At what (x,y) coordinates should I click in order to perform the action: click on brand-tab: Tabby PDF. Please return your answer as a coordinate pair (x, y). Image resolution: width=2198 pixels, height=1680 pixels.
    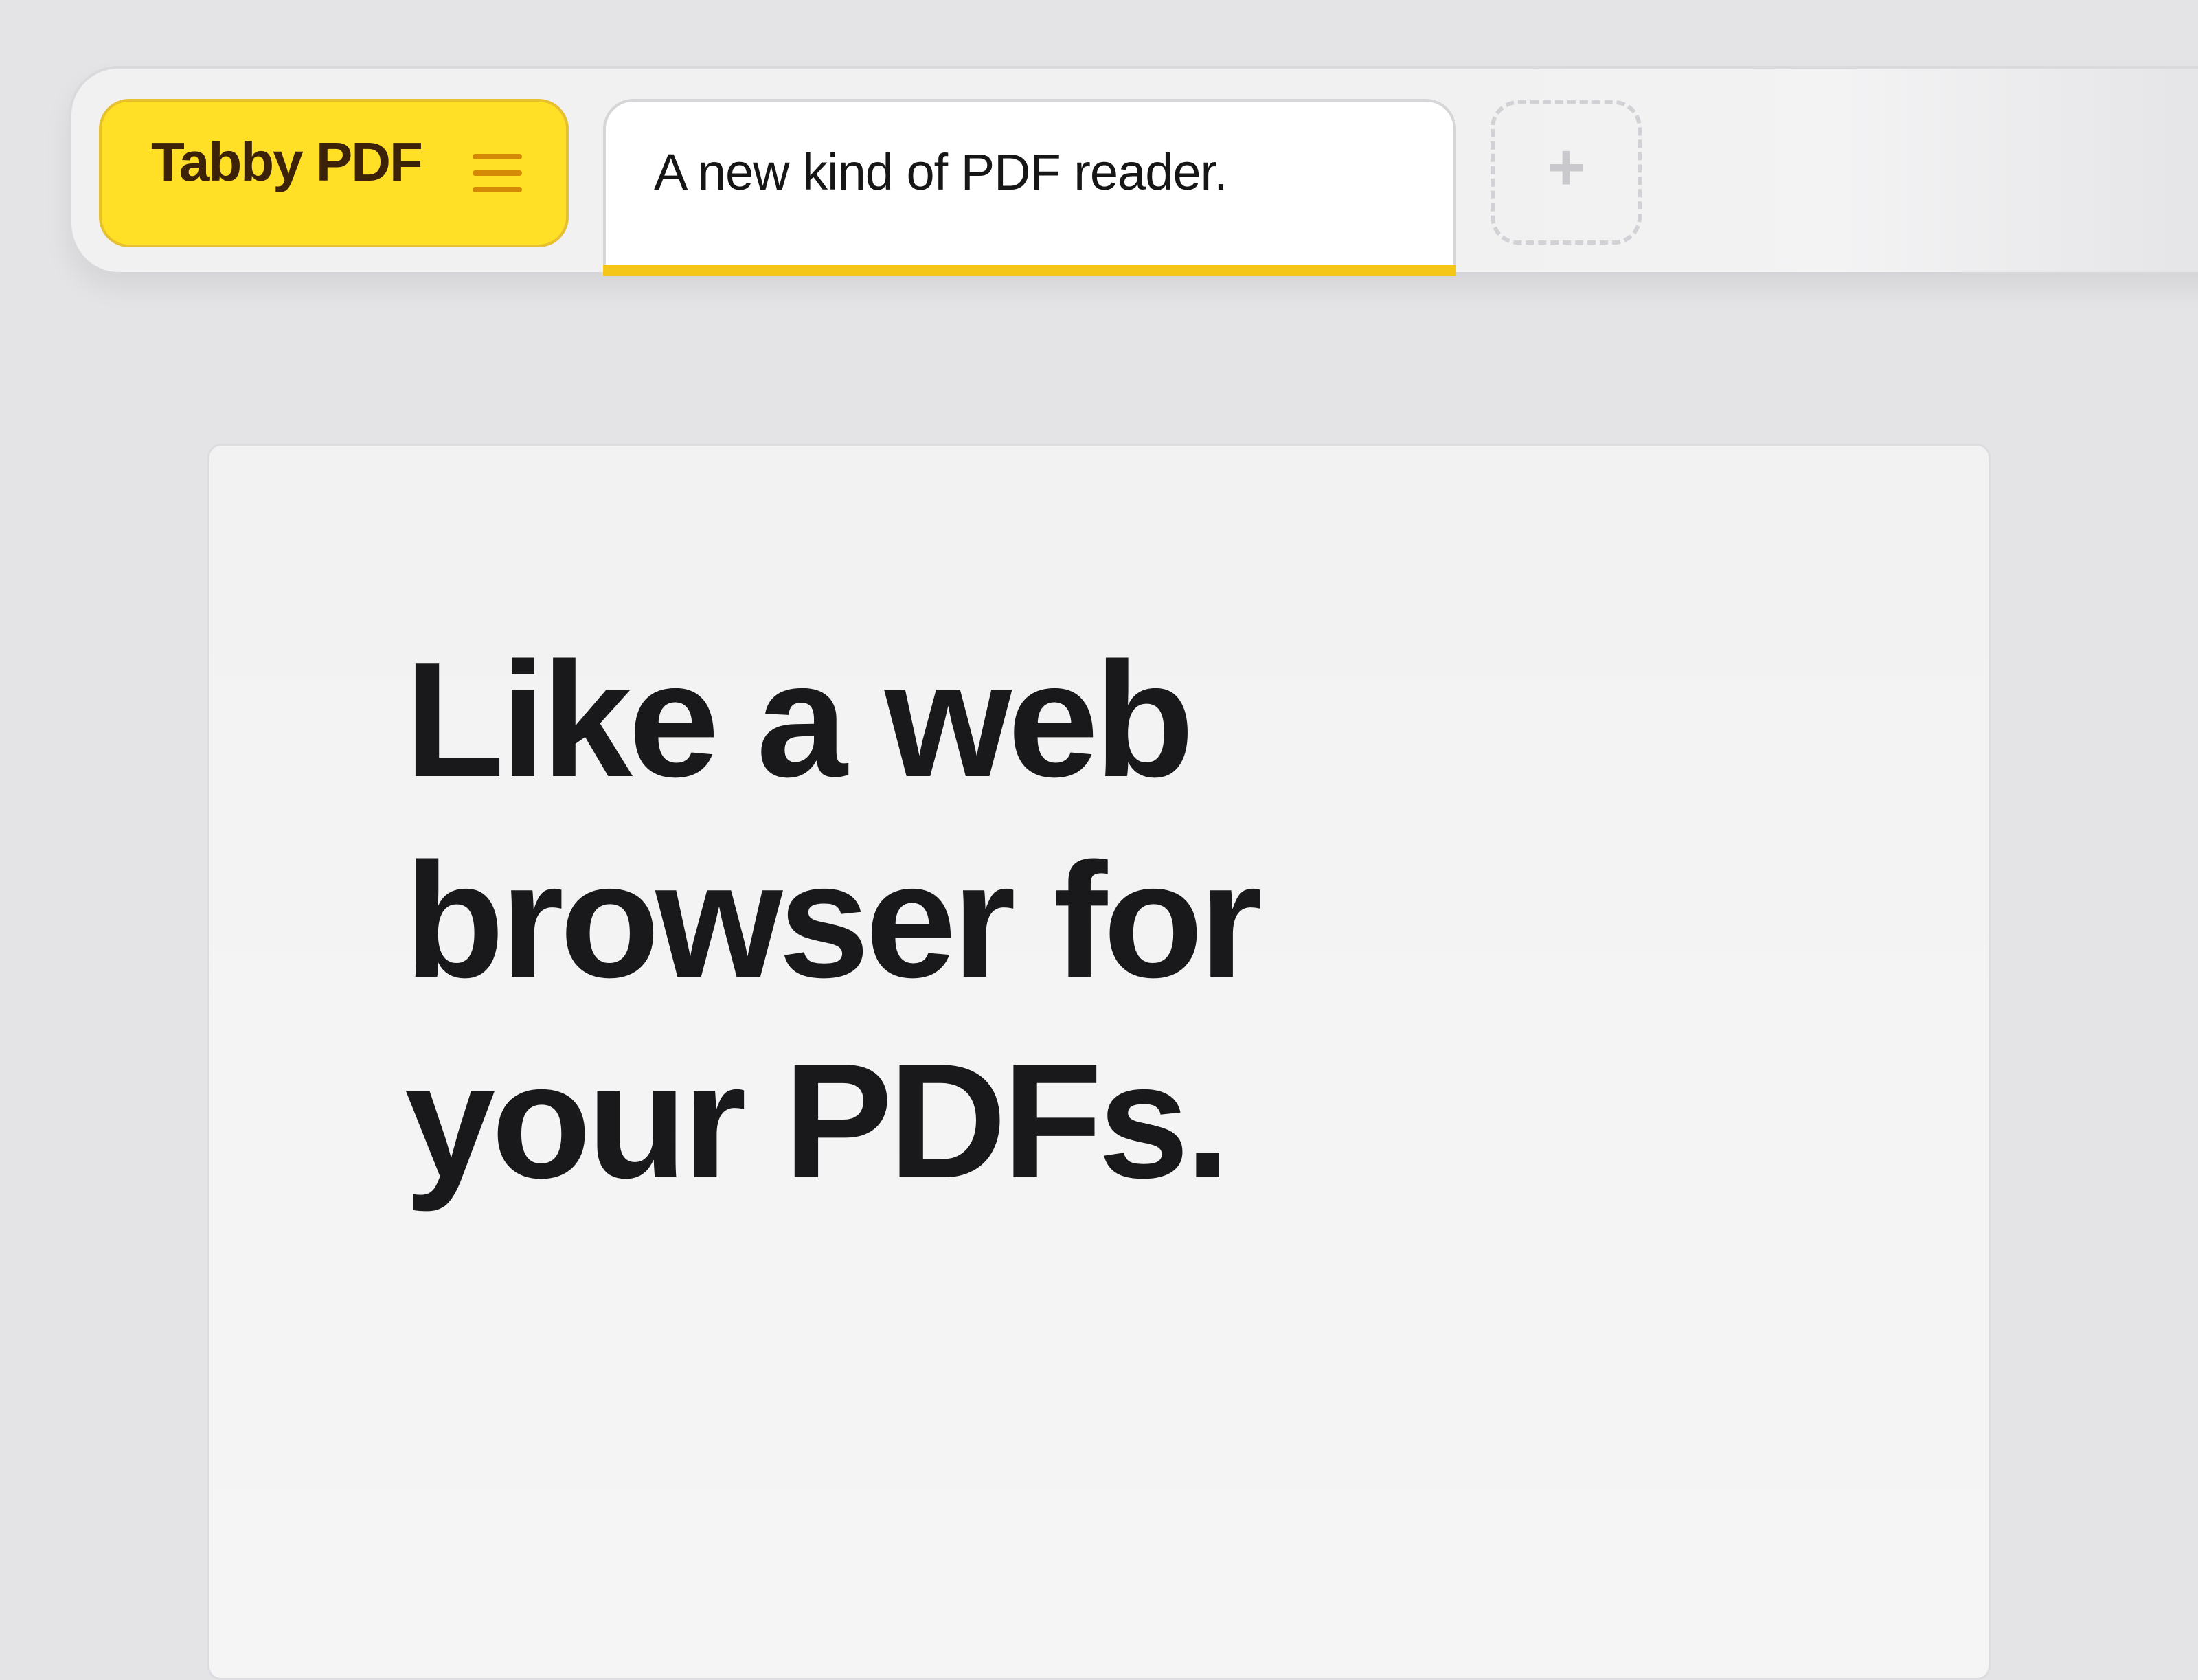
    Looking at the image, I should click on (334, 173).